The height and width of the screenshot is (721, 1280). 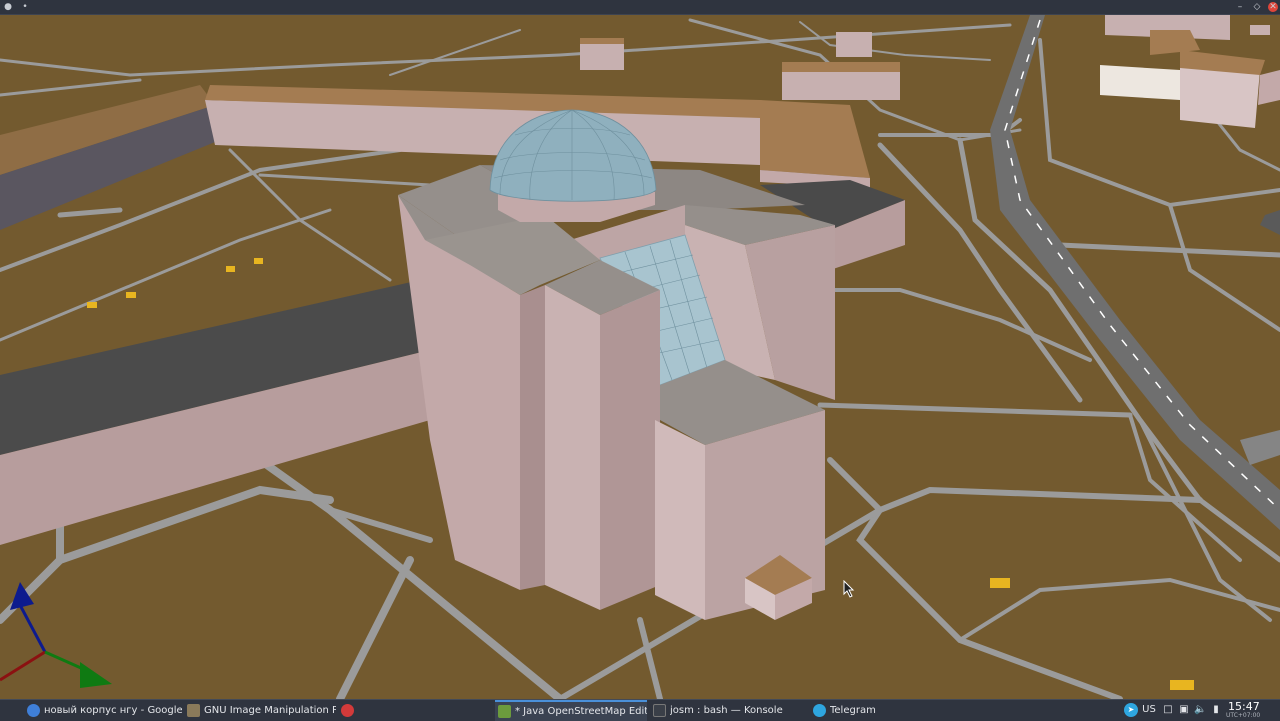 What do you see at coordinates (1149, 710) in the screenshot?
I see `keyboard-layout: US` at bounding box center [1149, 710].